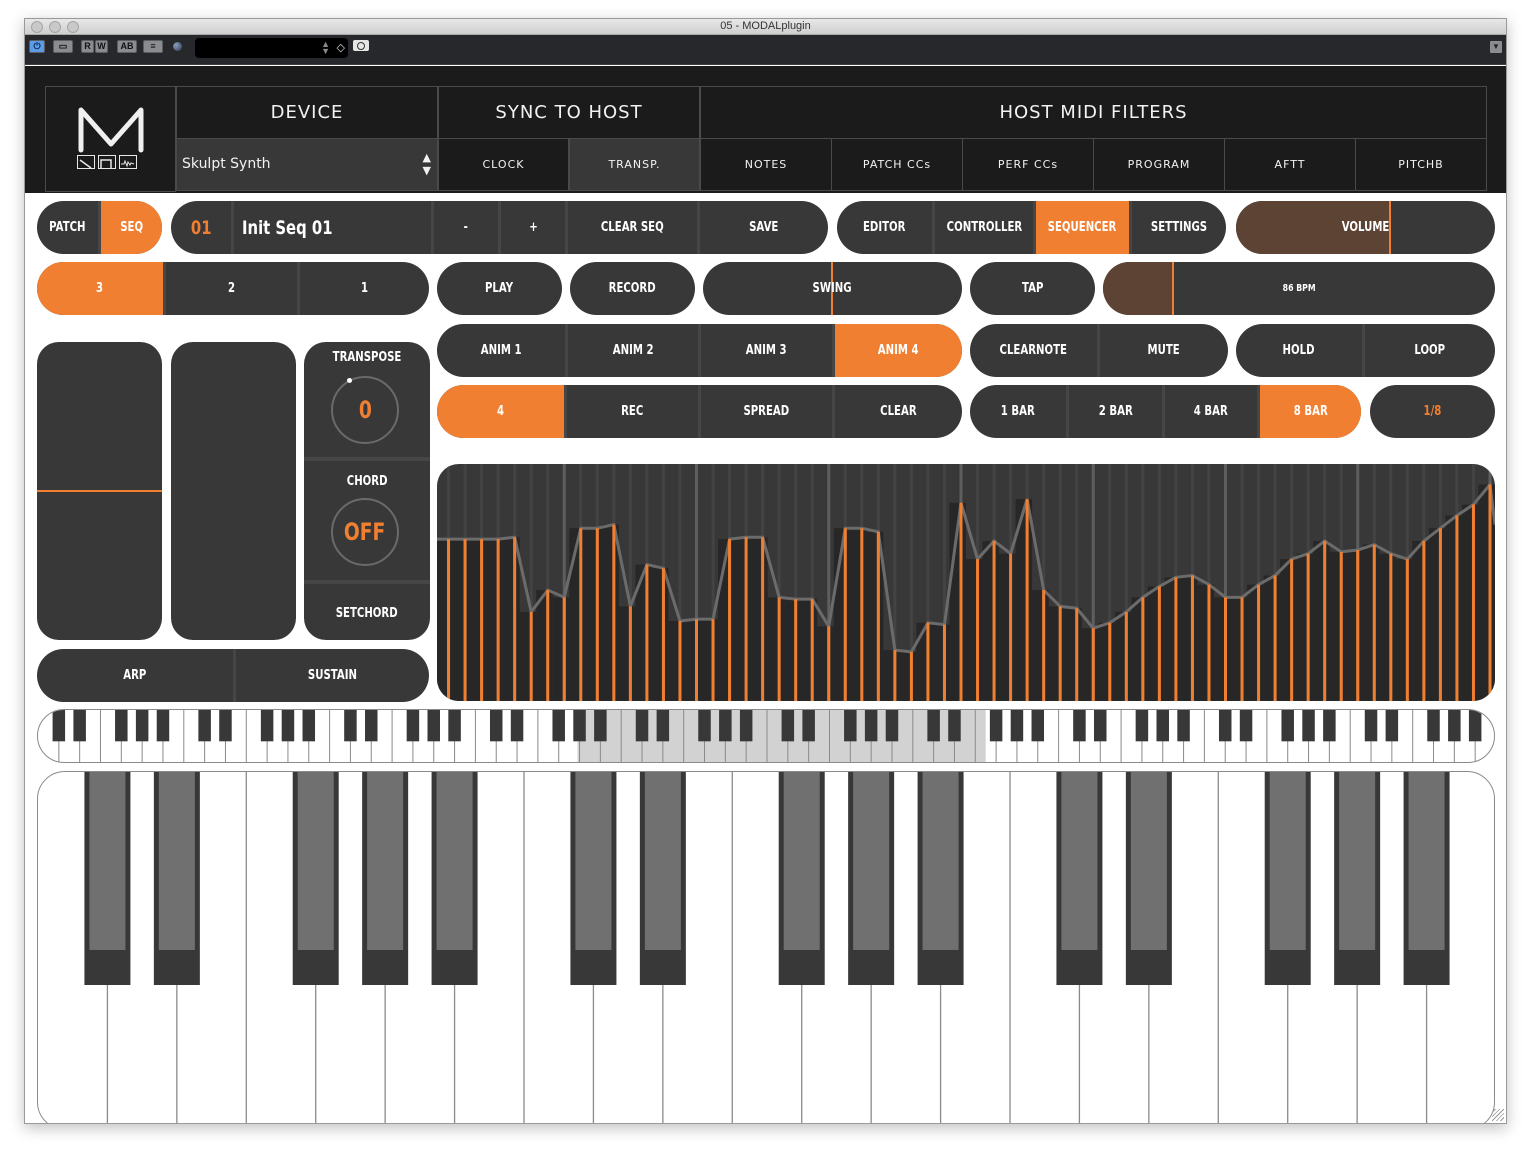 This screenshot has width=1530, height=1151. Describe the element at coordinates (331, 675) in the screenshot. I see `sustain-button: SUSTAIN` at that location.